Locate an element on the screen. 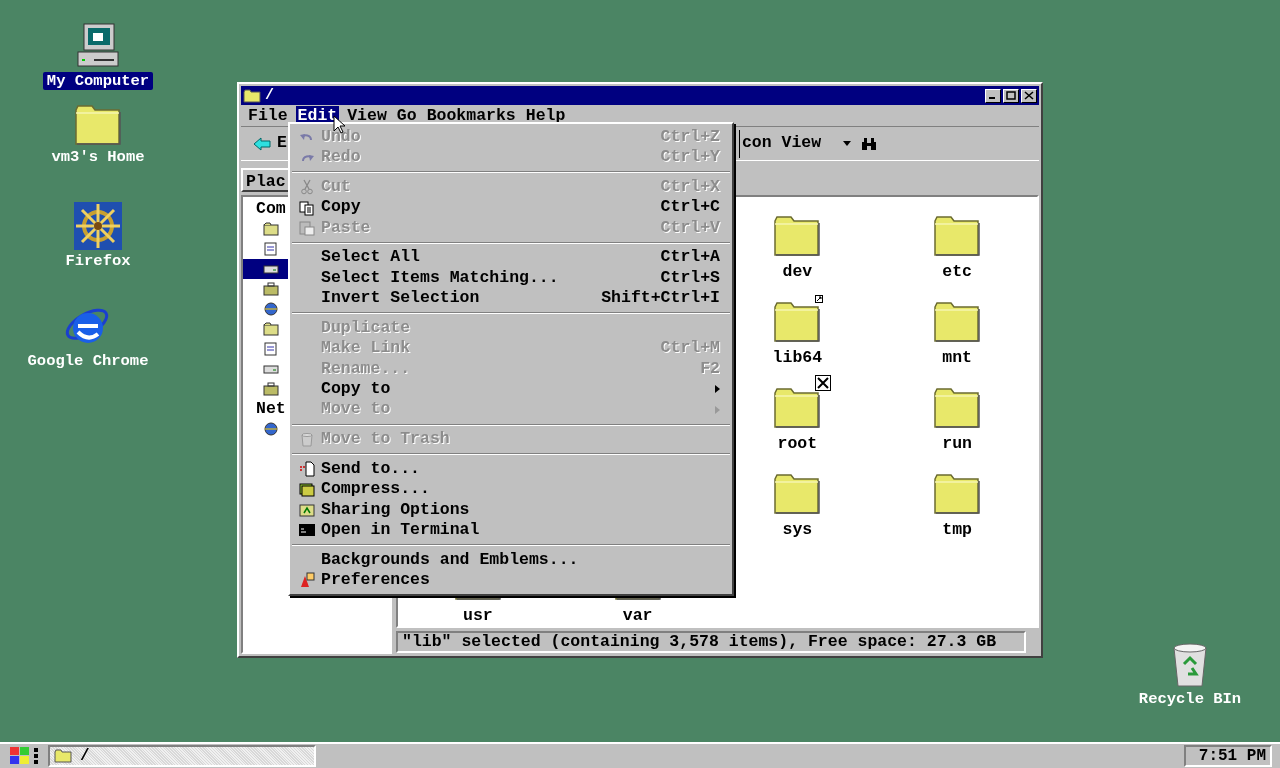  status-bar: "lib" selected (containing 3,578 items), Free space: 27.3 GB is located at coordinates (711, 642).